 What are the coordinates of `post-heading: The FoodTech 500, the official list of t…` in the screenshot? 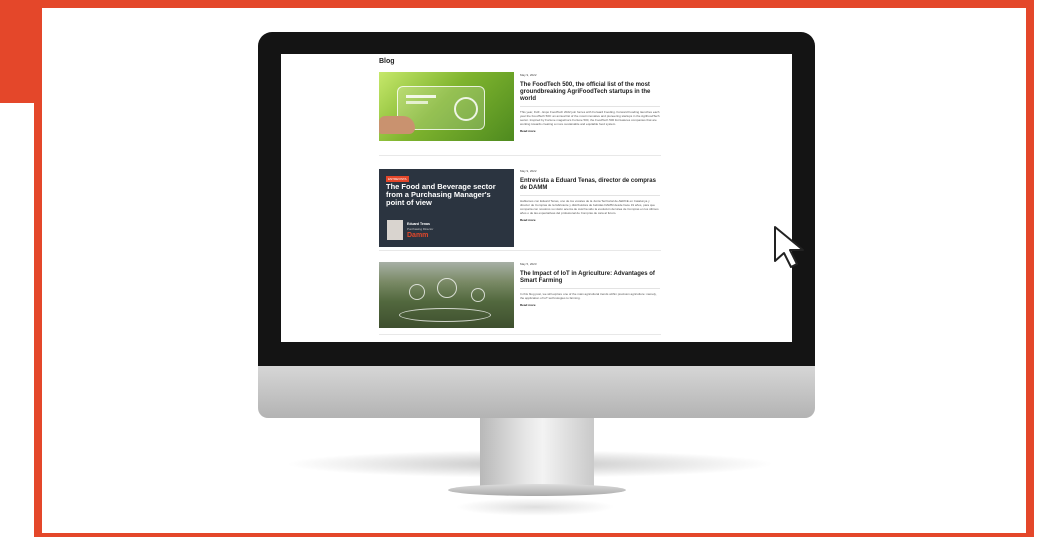 It's located at (590, 92).